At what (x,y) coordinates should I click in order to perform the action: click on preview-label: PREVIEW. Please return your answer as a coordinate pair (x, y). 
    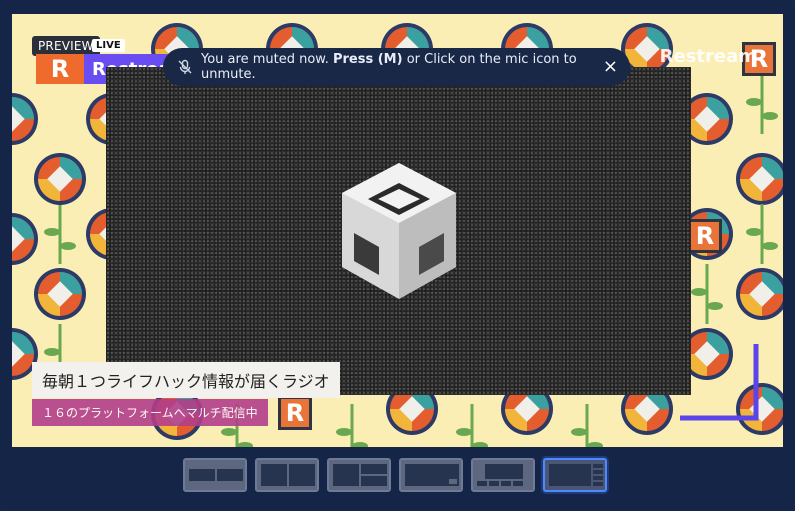
    Looking at the image, I should click on (66, 46).